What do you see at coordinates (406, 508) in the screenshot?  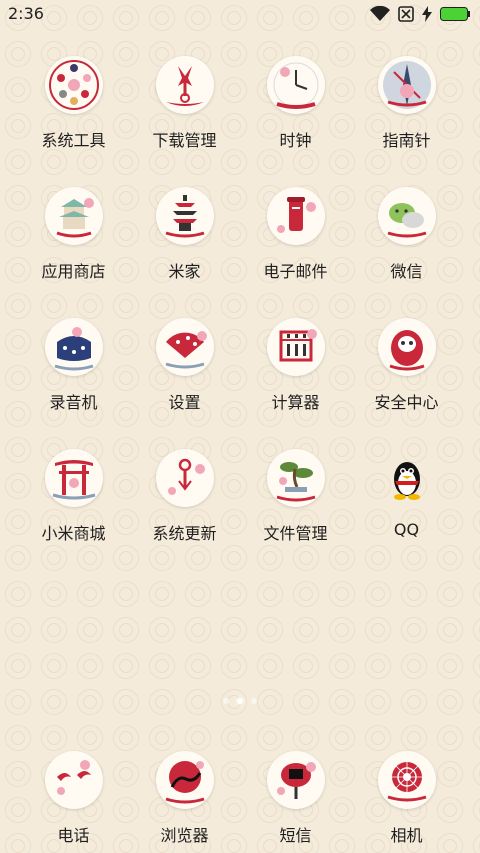 I see `app-qq: QQ` at bounding box center [406, 508].